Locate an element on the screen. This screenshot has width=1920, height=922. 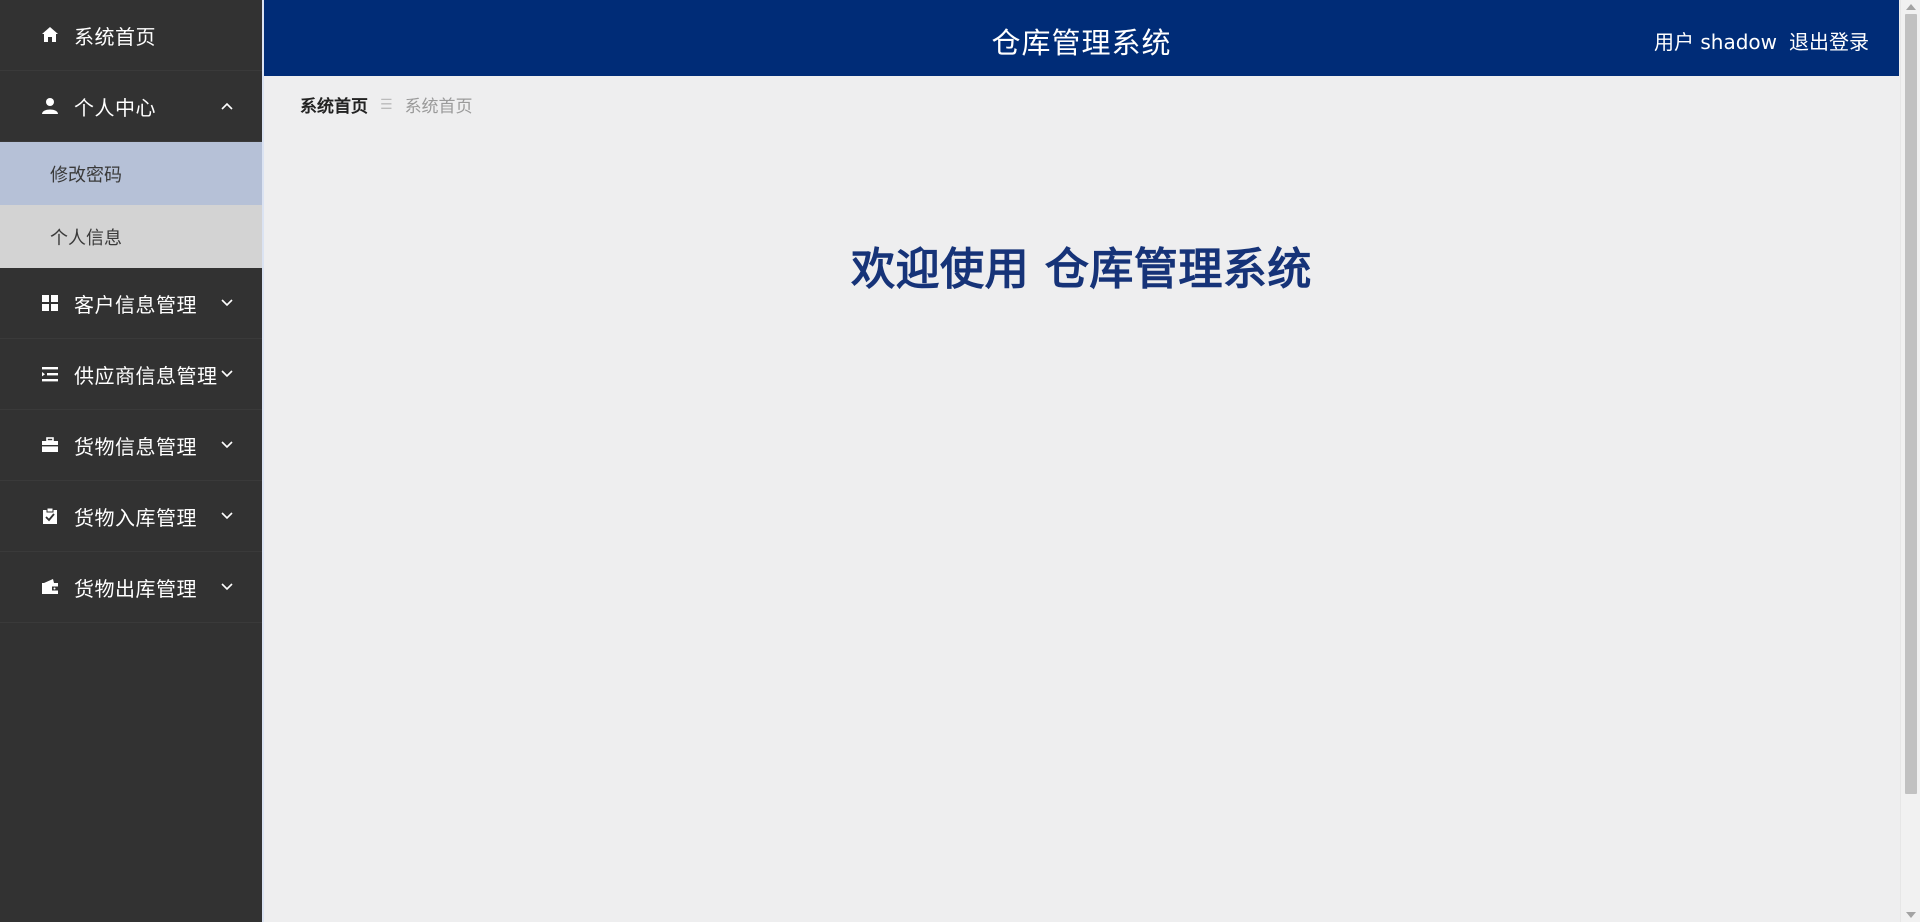
sidebar-item-label: 货物入库管理 is located at coordinates (135, 517).